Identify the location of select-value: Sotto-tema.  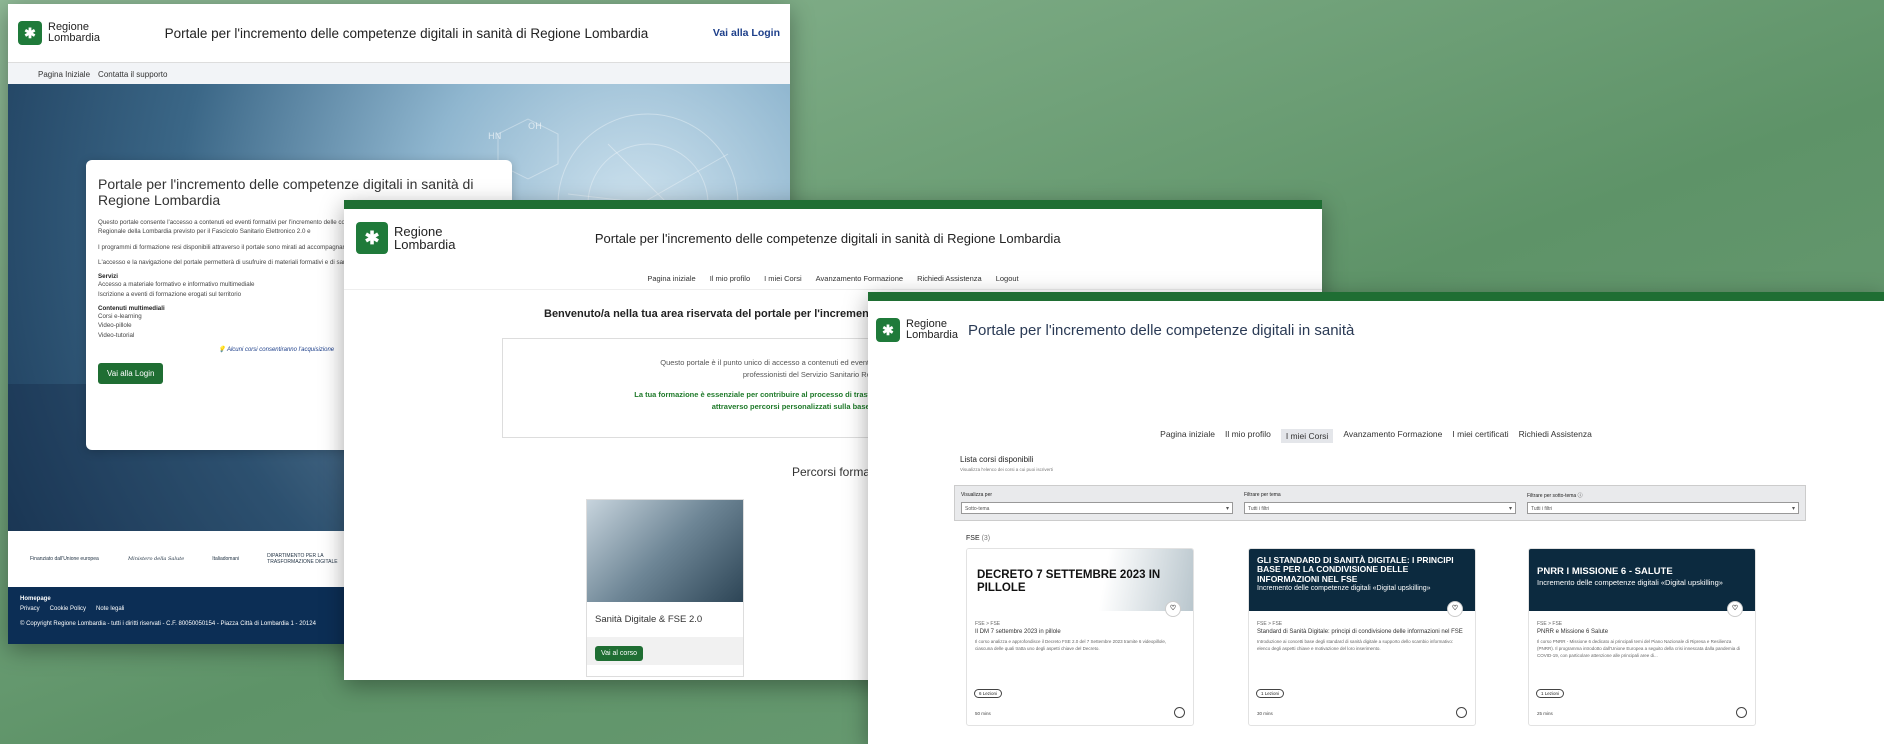
(977, 509).